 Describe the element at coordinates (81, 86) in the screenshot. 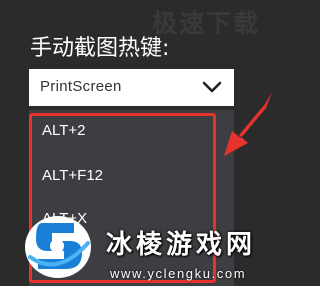

I see `hotkey-select-value: PrintScreen` at that location.